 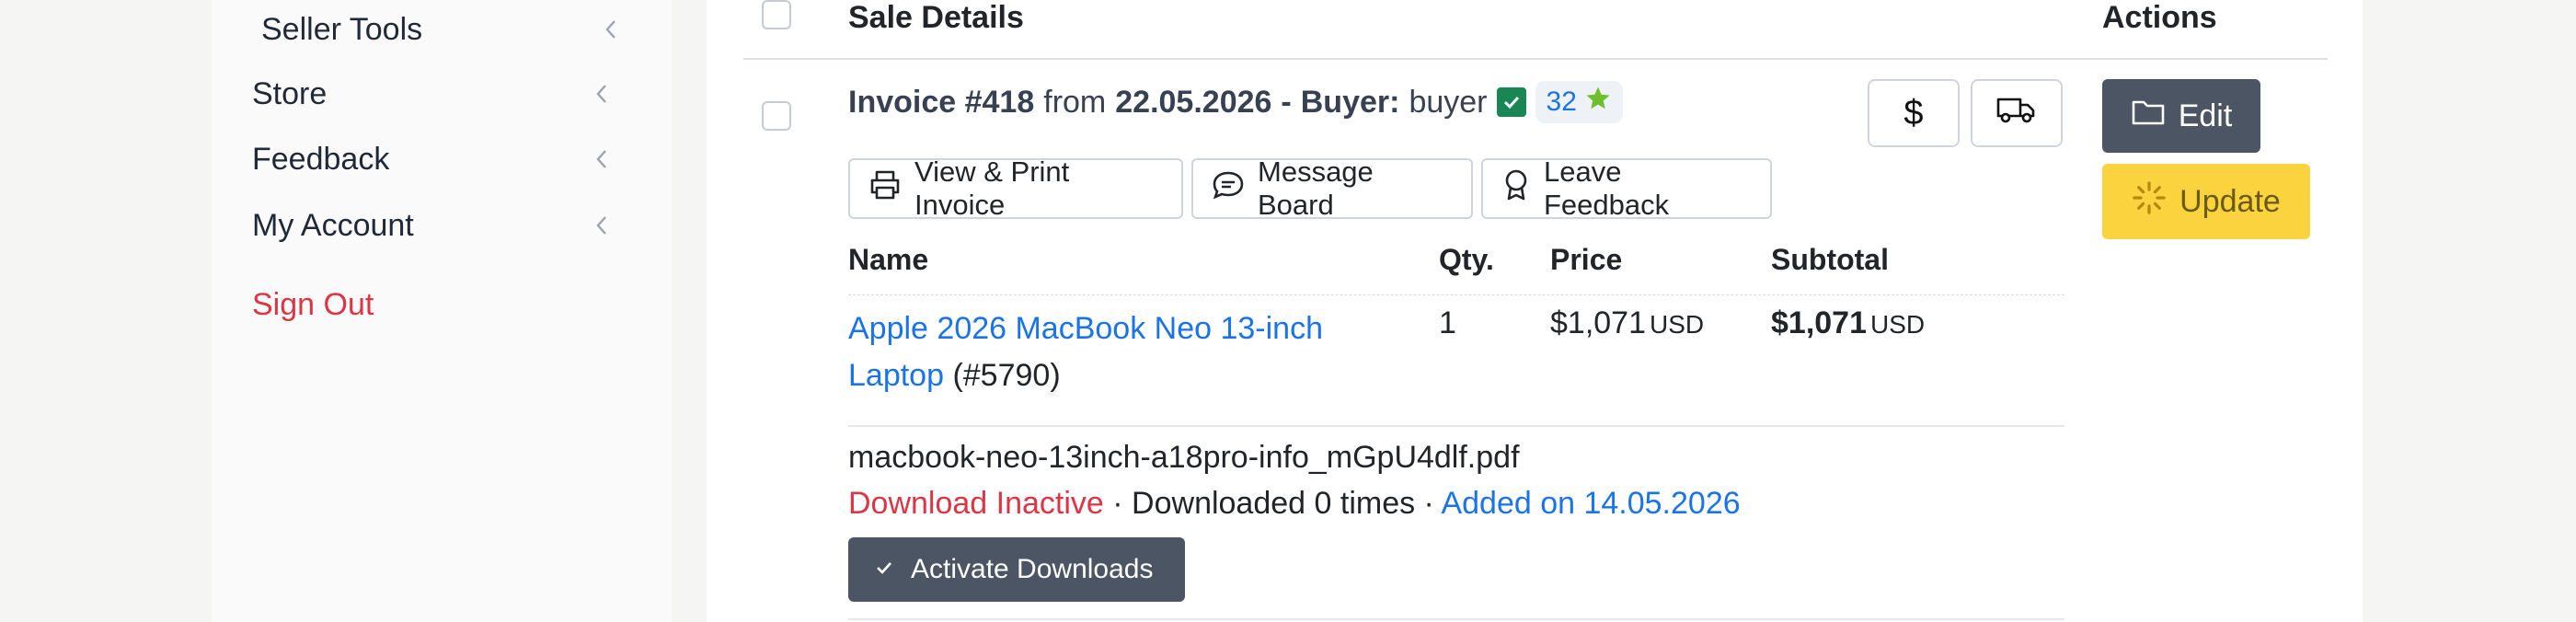 I want to click on activate-downloads-button: Activate Downloads, so click(x=1016, y=570).